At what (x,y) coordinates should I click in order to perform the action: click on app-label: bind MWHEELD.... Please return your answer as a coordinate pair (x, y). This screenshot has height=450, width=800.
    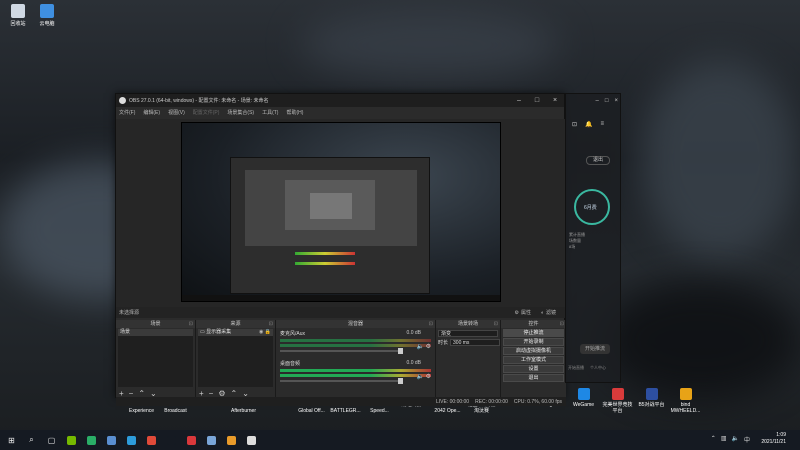
    Looking at the image, I should click on (685, 408).